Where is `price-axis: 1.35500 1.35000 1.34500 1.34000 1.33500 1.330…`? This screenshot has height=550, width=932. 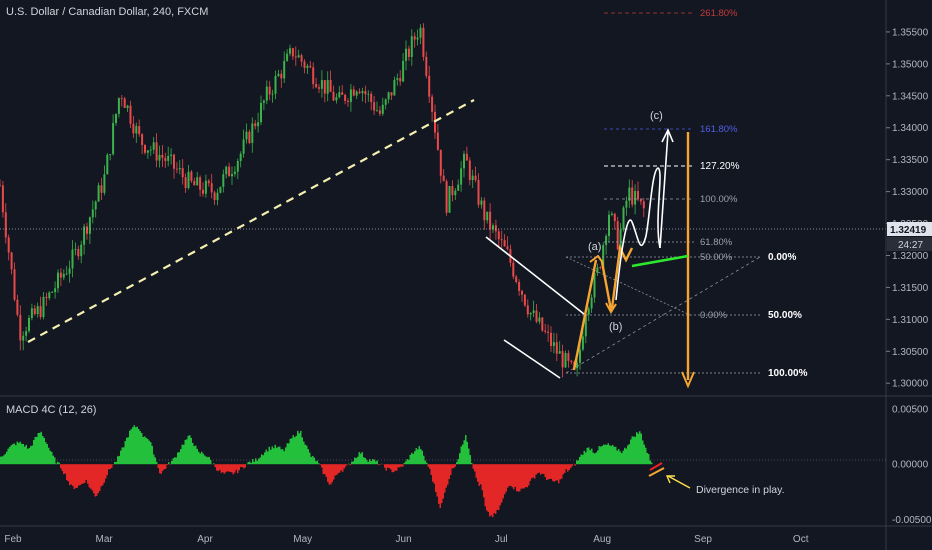
price-axis: 1.35500 1.35000 1.34500 1.34000 1.33500 1.330… is located at coordinates (907, 208).